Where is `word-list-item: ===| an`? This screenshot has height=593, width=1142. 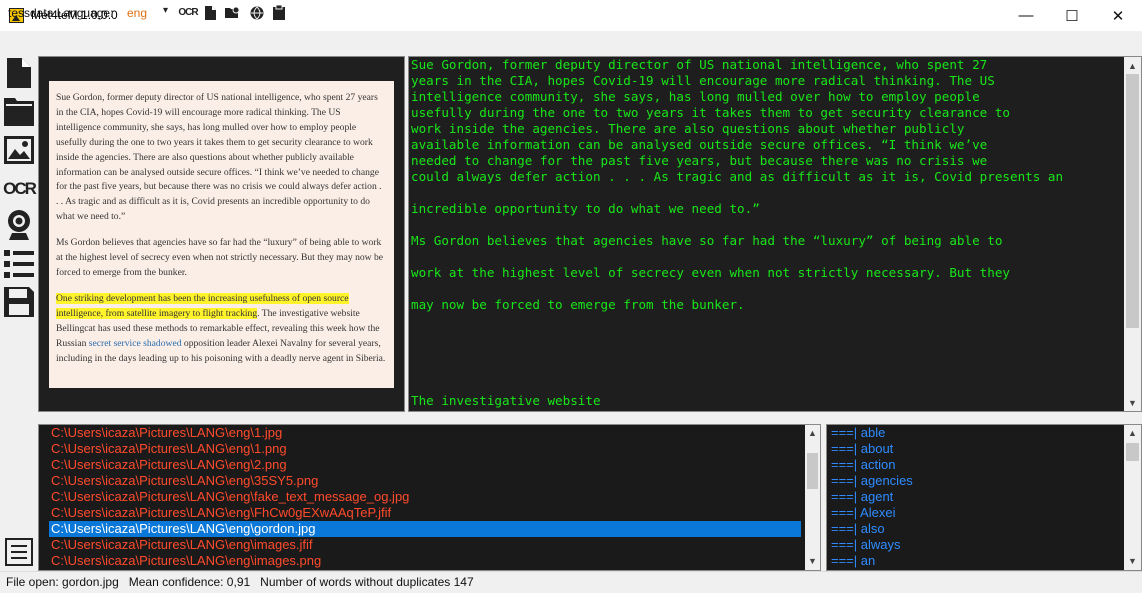 word-list-item: ===| an is located at coordinates (853, 561).